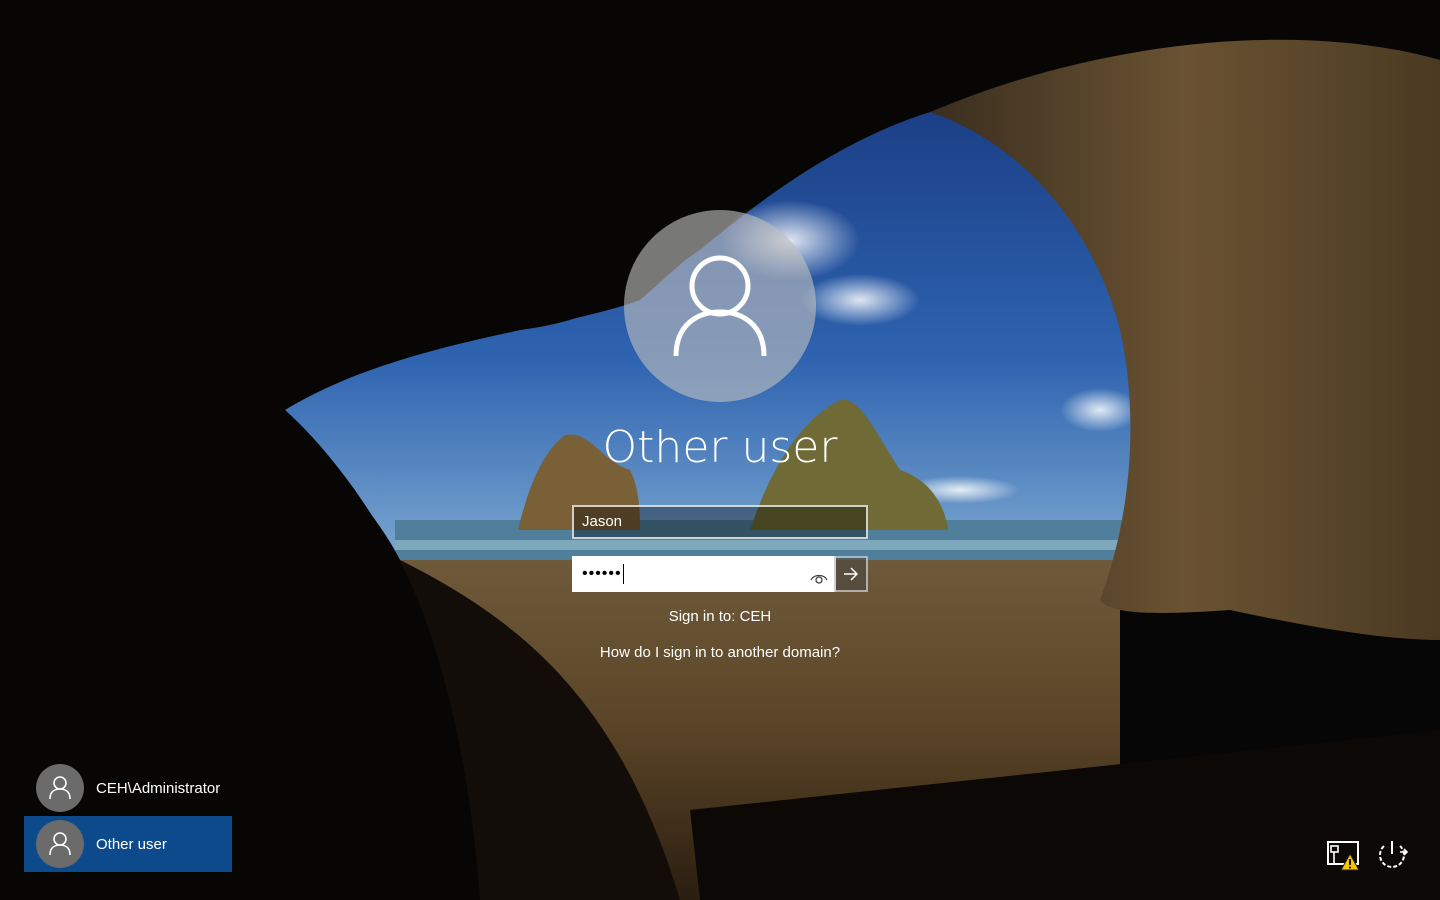 This screenshot has height=900, width=1440. I want to click on text-caret, so click(623, 573).